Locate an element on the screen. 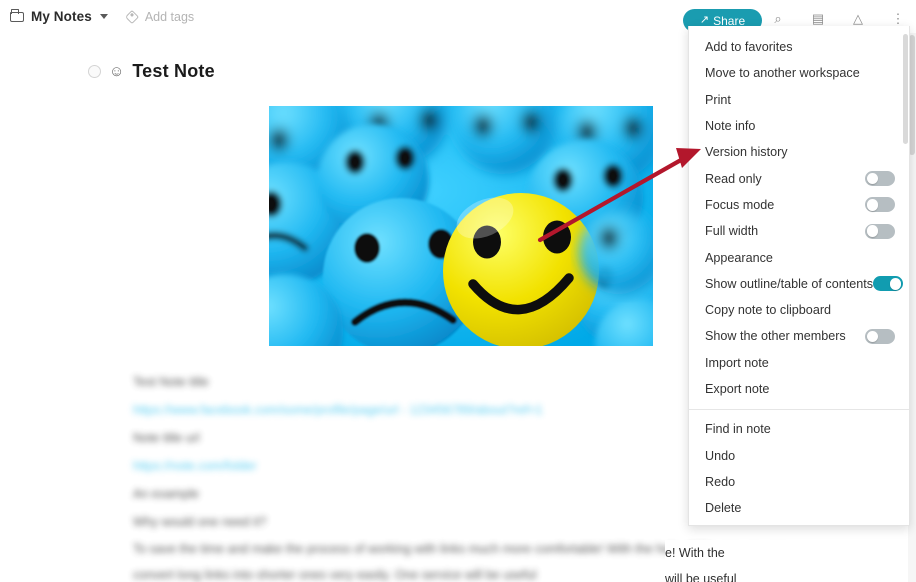  menu-item-appearance: Appearance is located at coordinates (799, 257).